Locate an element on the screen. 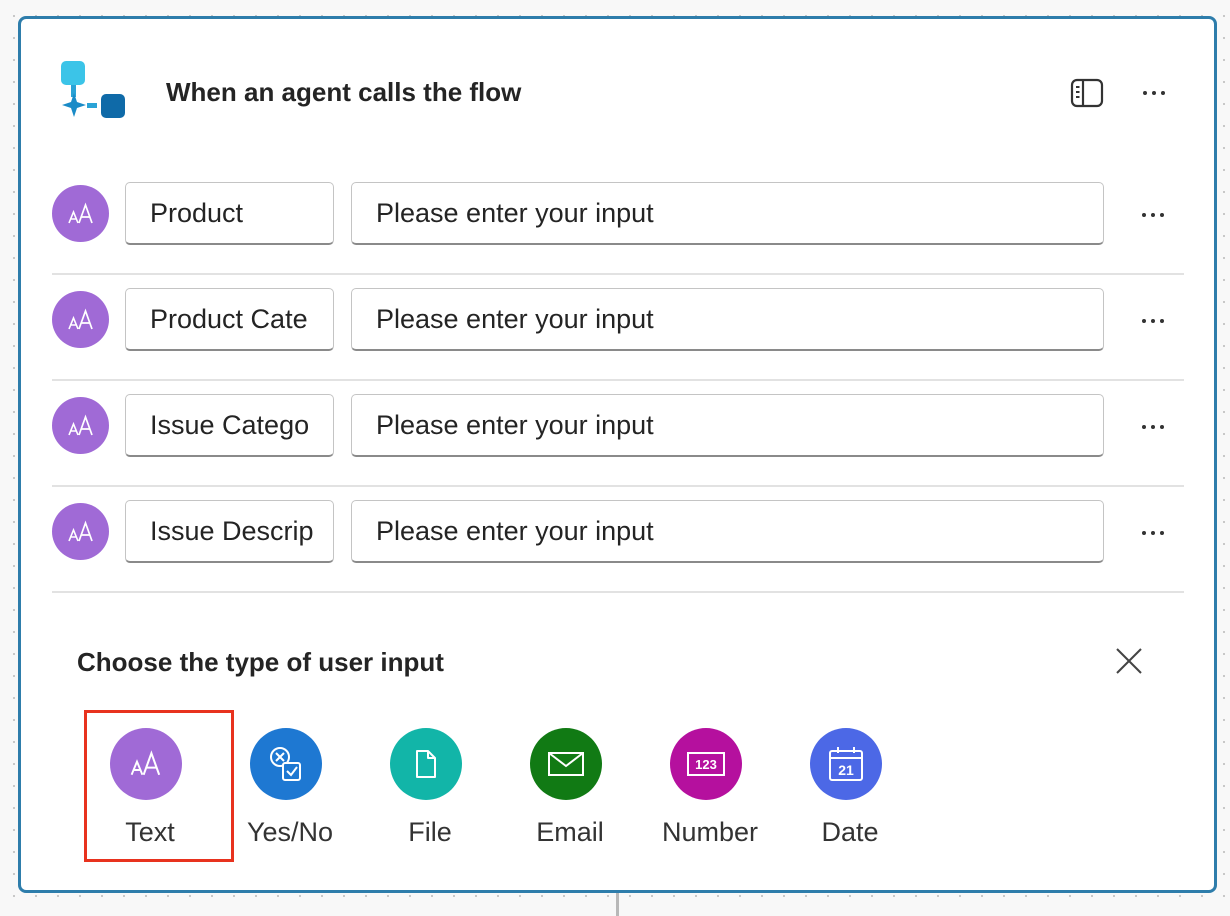  email-icon is located at coordinates (566, 764).